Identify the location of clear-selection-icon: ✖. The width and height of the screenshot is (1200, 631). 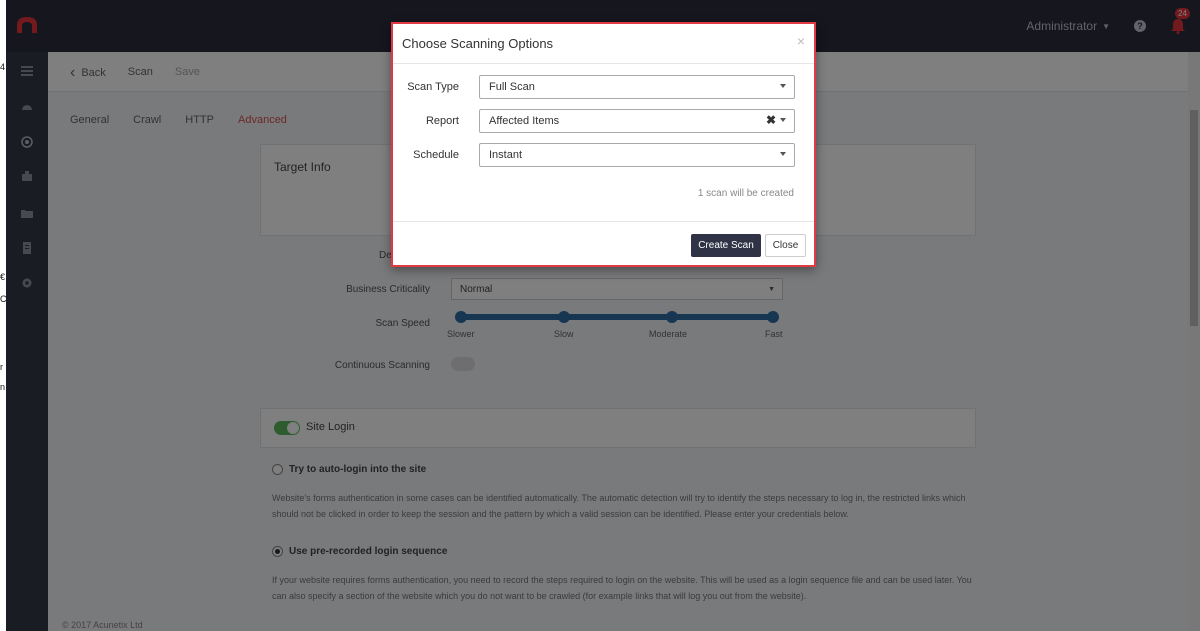
(771, 120).